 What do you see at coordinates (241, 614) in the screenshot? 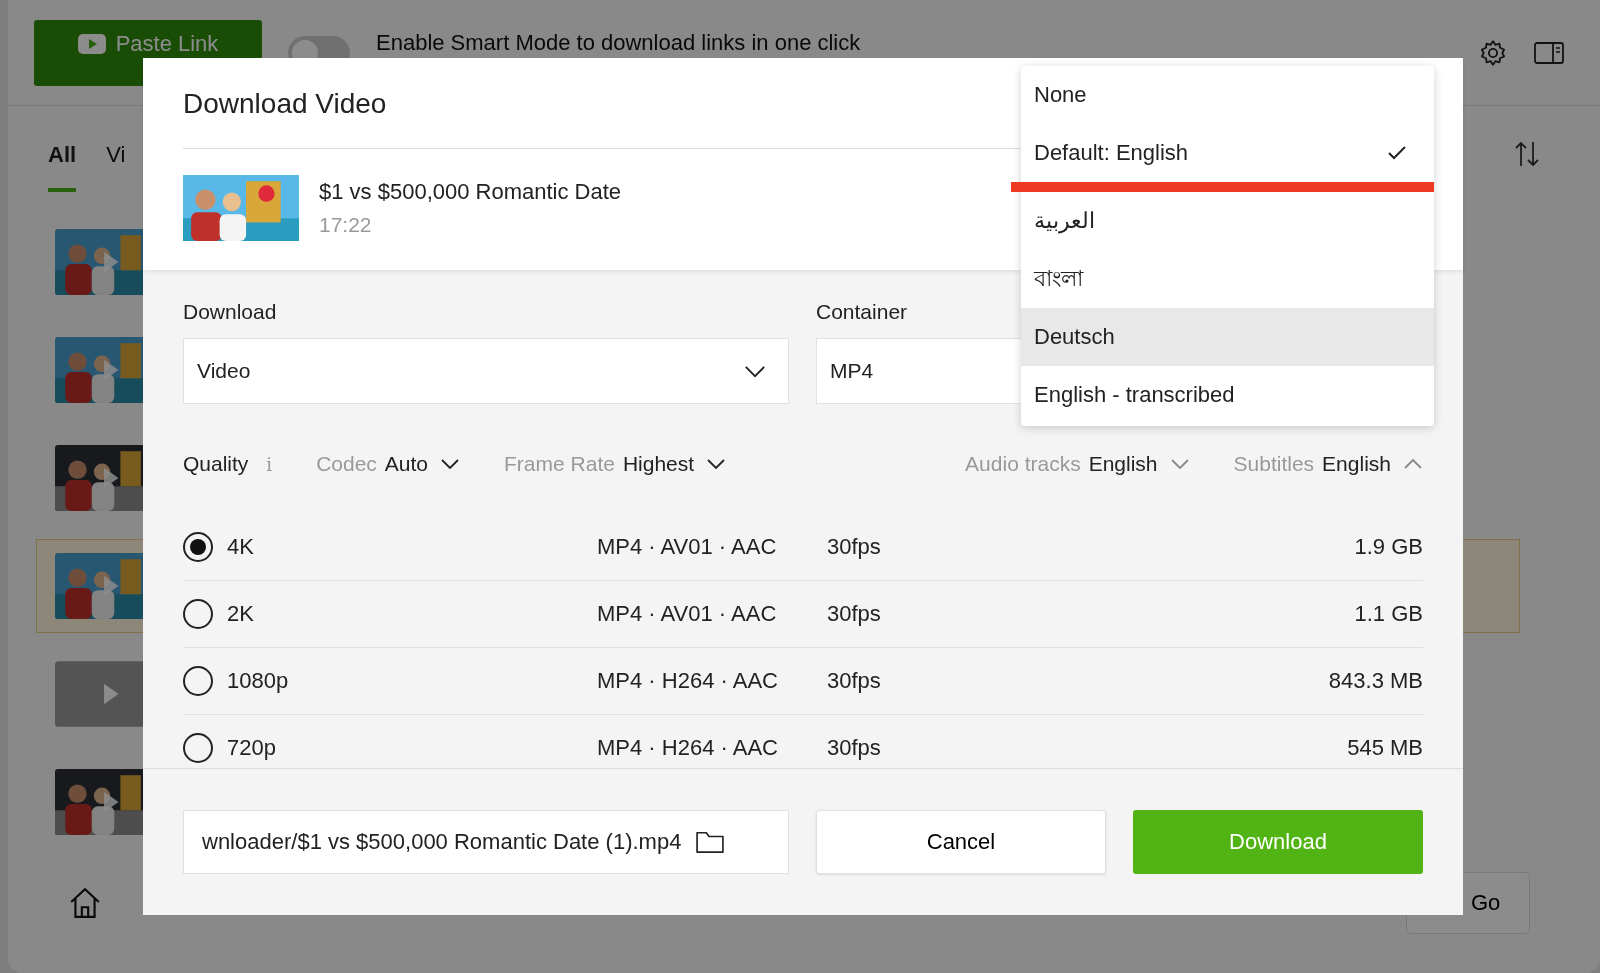
I see `quality-text: 2K` at bounding box center [241, 614].